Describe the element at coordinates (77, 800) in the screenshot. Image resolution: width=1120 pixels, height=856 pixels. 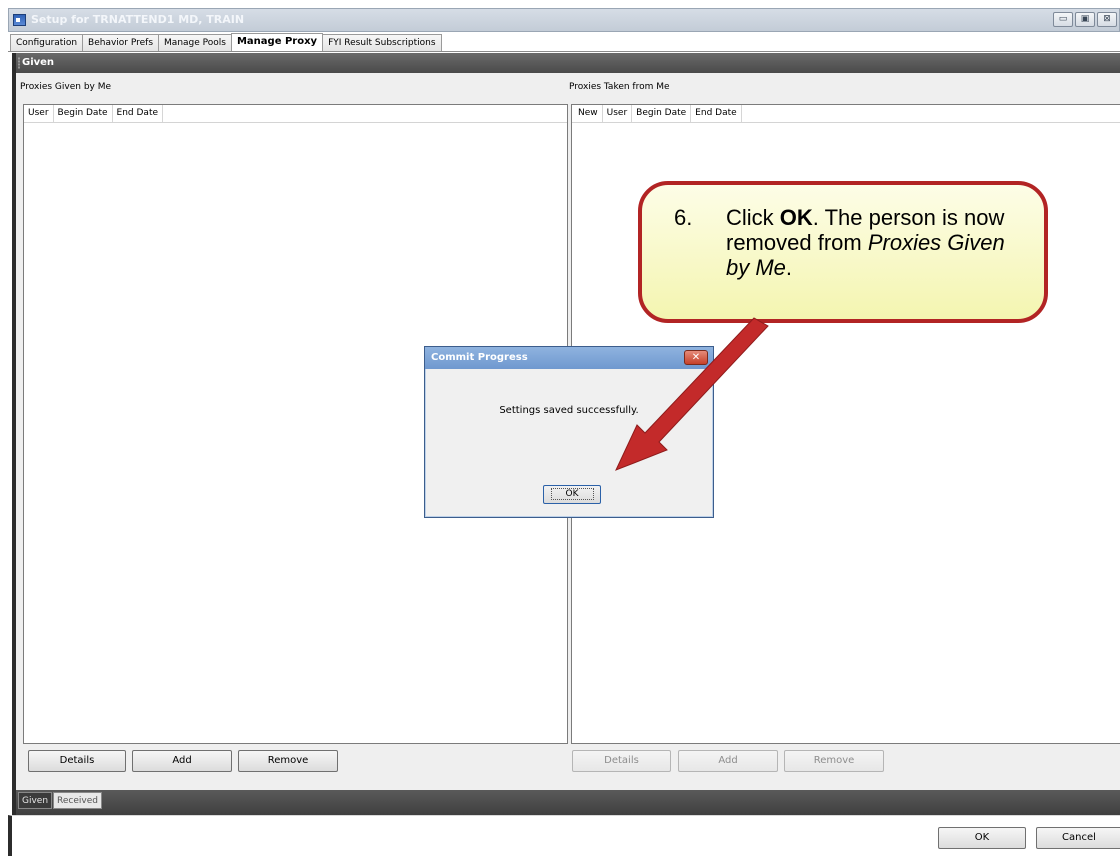
I see `tab-received: Received` at that location.